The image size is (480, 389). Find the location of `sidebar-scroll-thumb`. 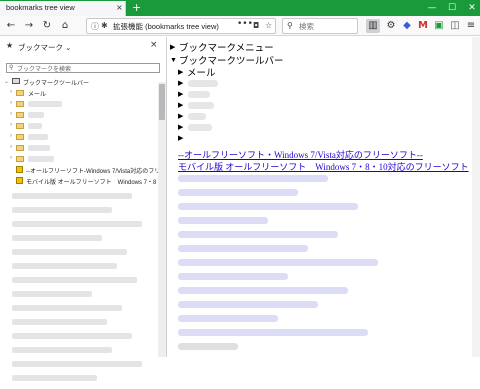

sidebar-scroll-thumb is located at coordinates (162, 102).